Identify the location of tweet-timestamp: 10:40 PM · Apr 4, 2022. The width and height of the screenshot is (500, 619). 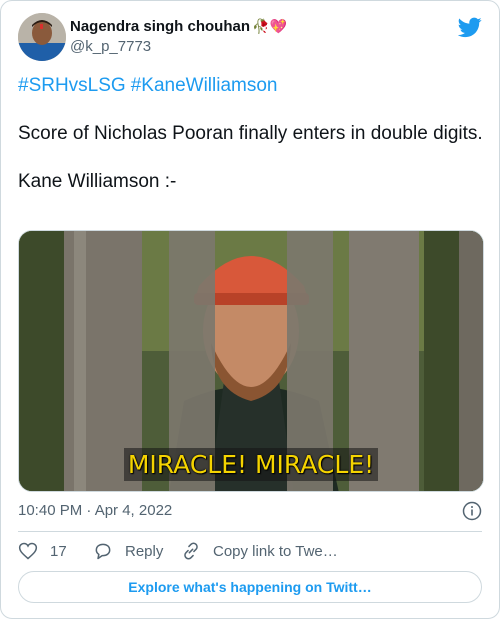
(95, 511).